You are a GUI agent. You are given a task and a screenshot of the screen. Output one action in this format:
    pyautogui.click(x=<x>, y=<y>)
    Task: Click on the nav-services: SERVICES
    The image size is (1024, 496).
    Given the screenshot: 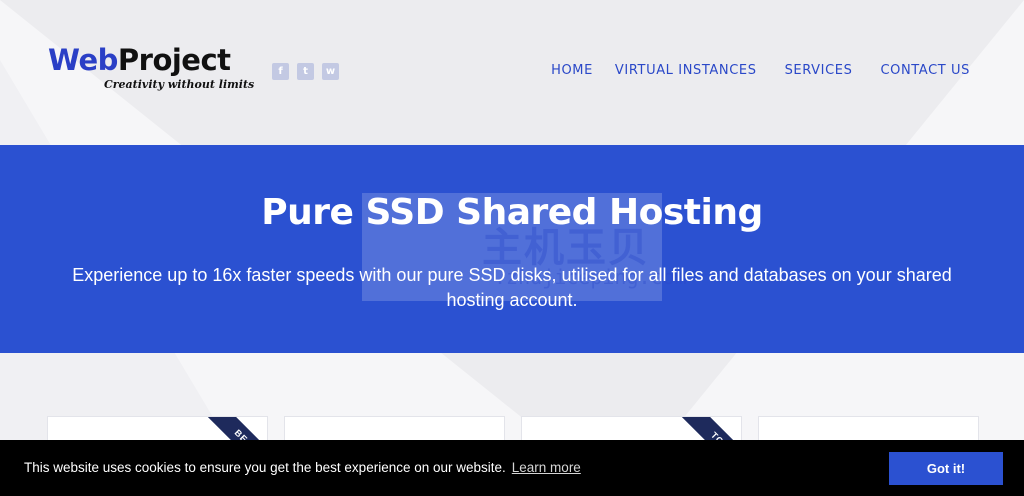 What is the action you would take?
    pyautogui.click(x=819, y=71)
    